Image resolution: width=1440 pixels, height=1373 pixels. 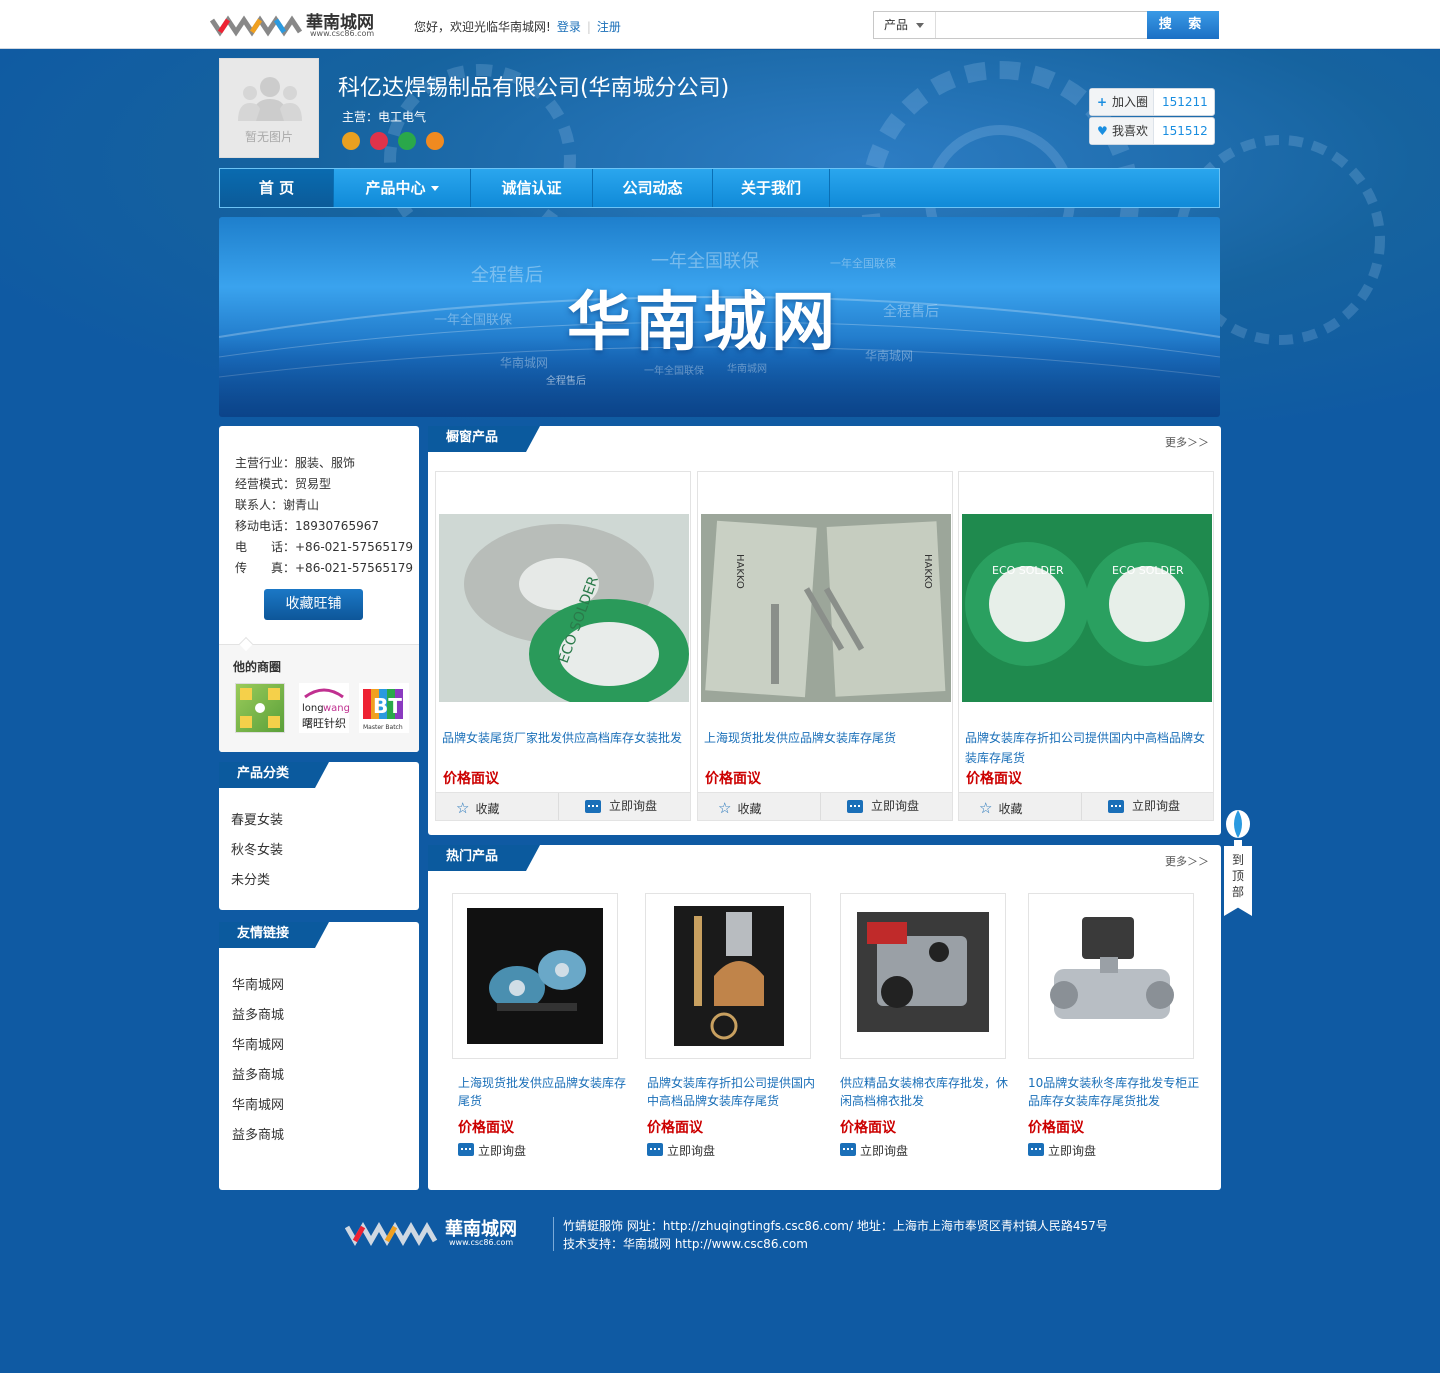 What do you see at coordinates (484, 439) in the screenshot?
I see `window-products-title: 橱窗产品` at bounding box center [484, 439].